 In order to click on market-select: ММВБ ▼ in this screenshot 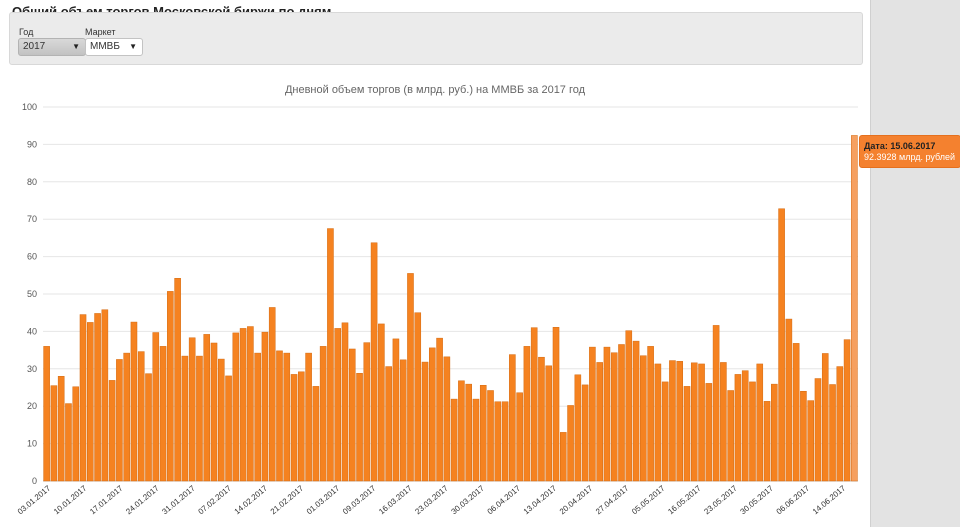, I will do `click(114, 47)`.